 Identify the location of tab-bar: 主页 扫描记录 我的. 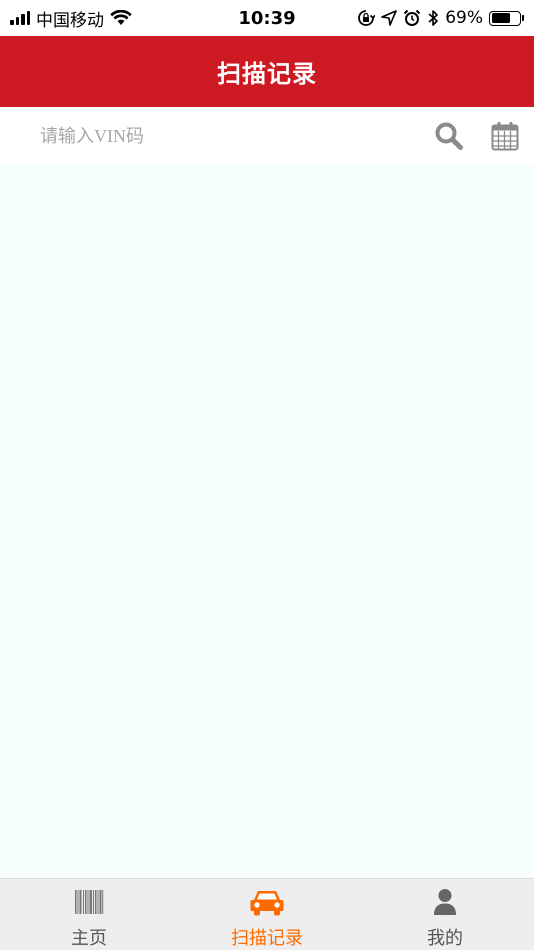
(267, 914).